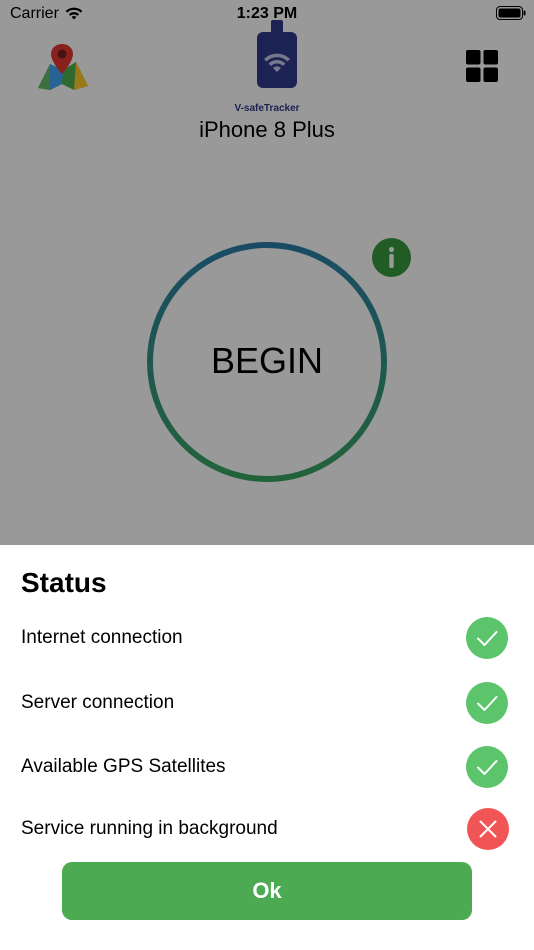 The image size is (534, 950). Describe the element at coordinates (267, 703) in the screenshot. I see `status-row-server: Server connection` at that location.